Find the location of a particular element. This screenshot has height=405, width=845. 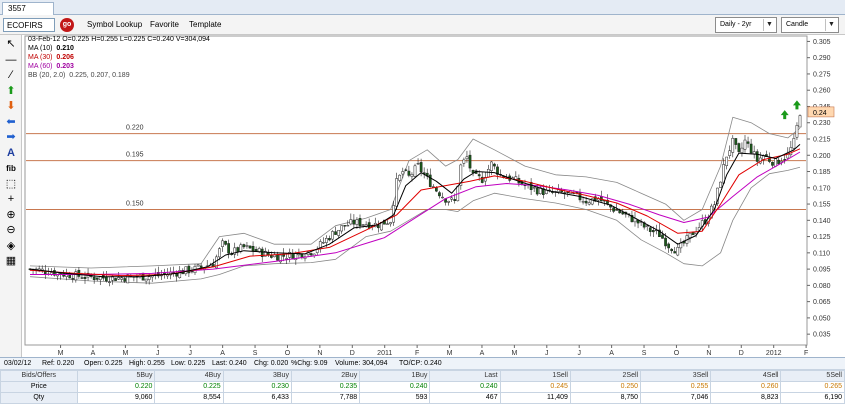

template-link: Template is located at coordinates (205, 25).